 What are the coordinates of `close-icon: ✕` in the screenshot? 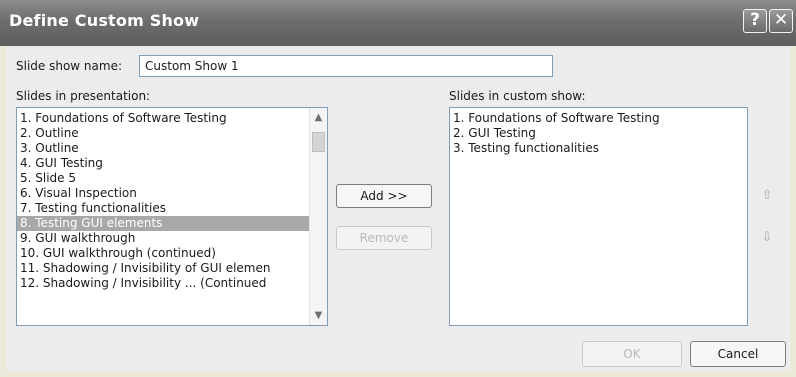 It's located at (781, 20).